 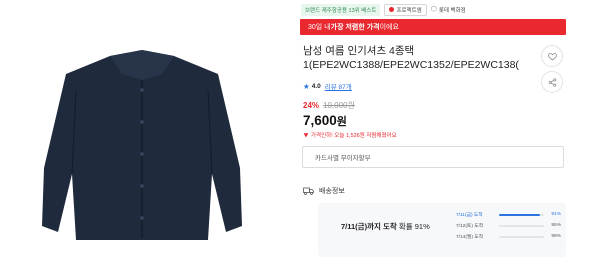 What do you see at coordinates (369, 226) in the screenshot?
I see `delivery-date-bold: 7/11(금)까지 도착` at bounding box center [369, 226].